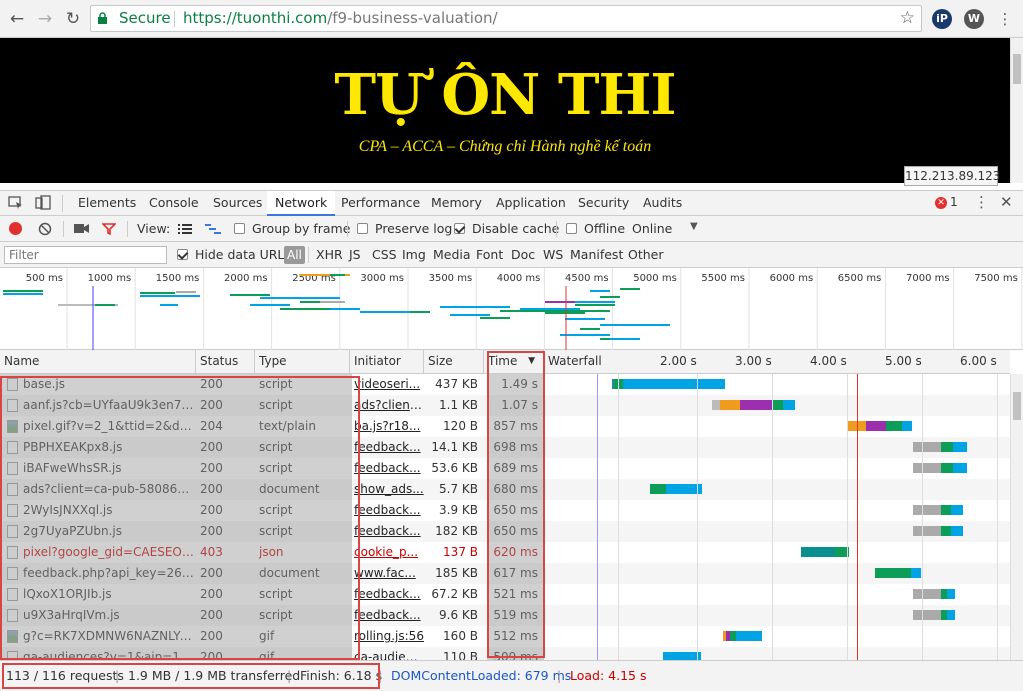  What do you see at coordinates (456, 203) in the screenshot?
I see `tab-memory: Memory` at bounding box center [456, 203].